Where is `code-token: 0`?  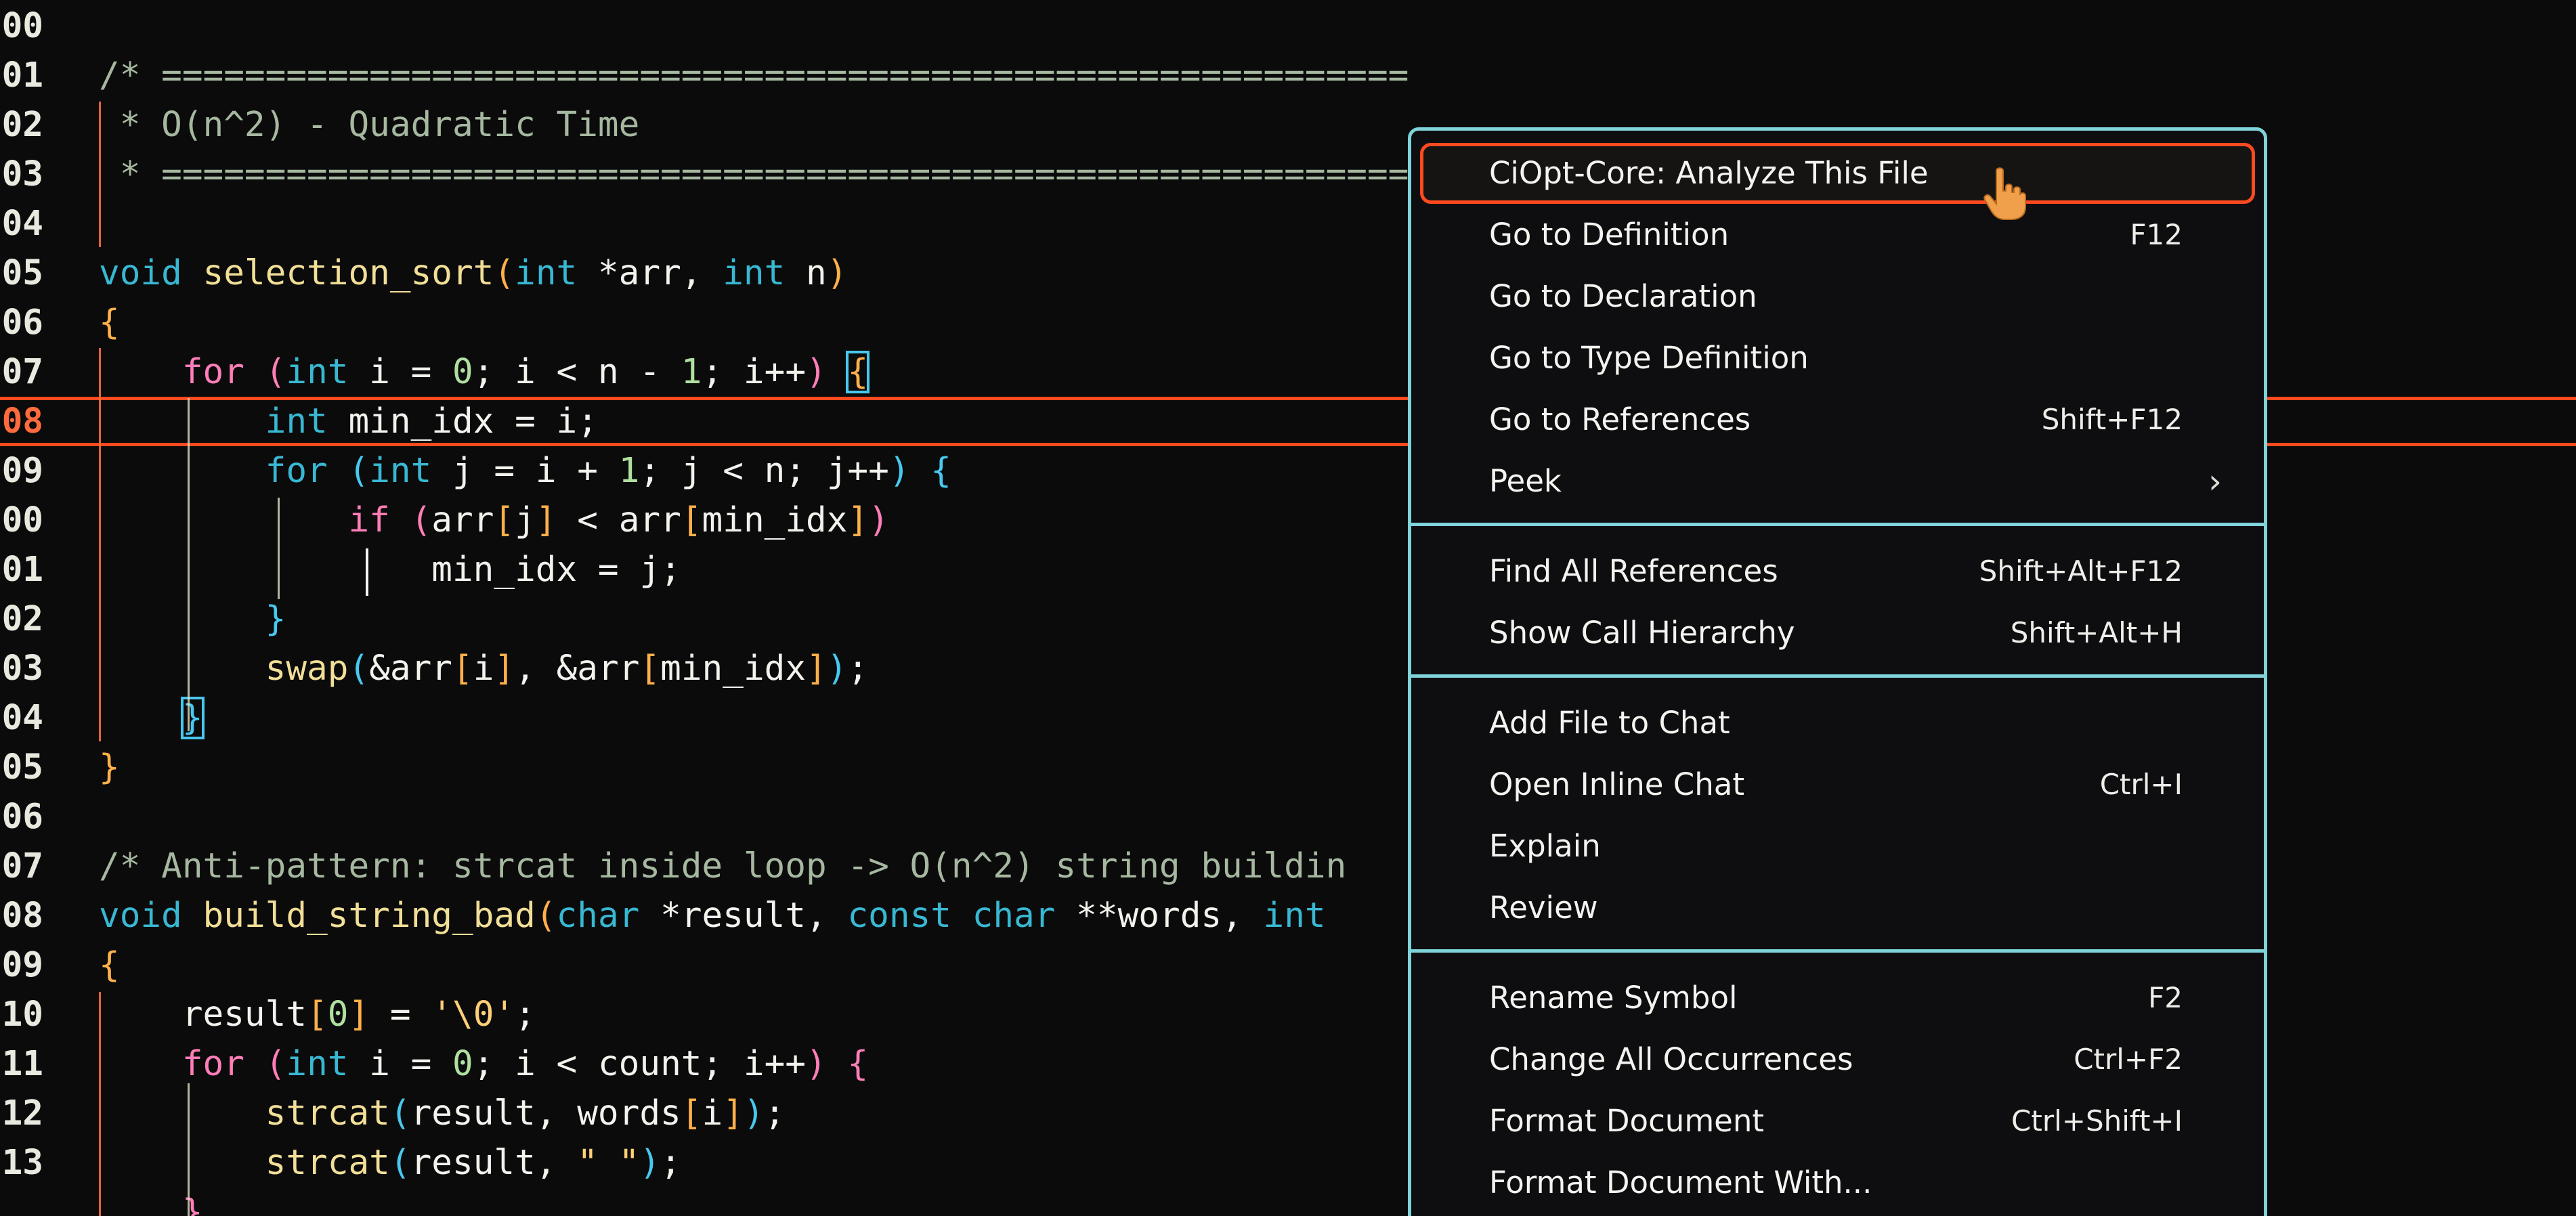
code-token: 0 is located at coordinates (462, 372).